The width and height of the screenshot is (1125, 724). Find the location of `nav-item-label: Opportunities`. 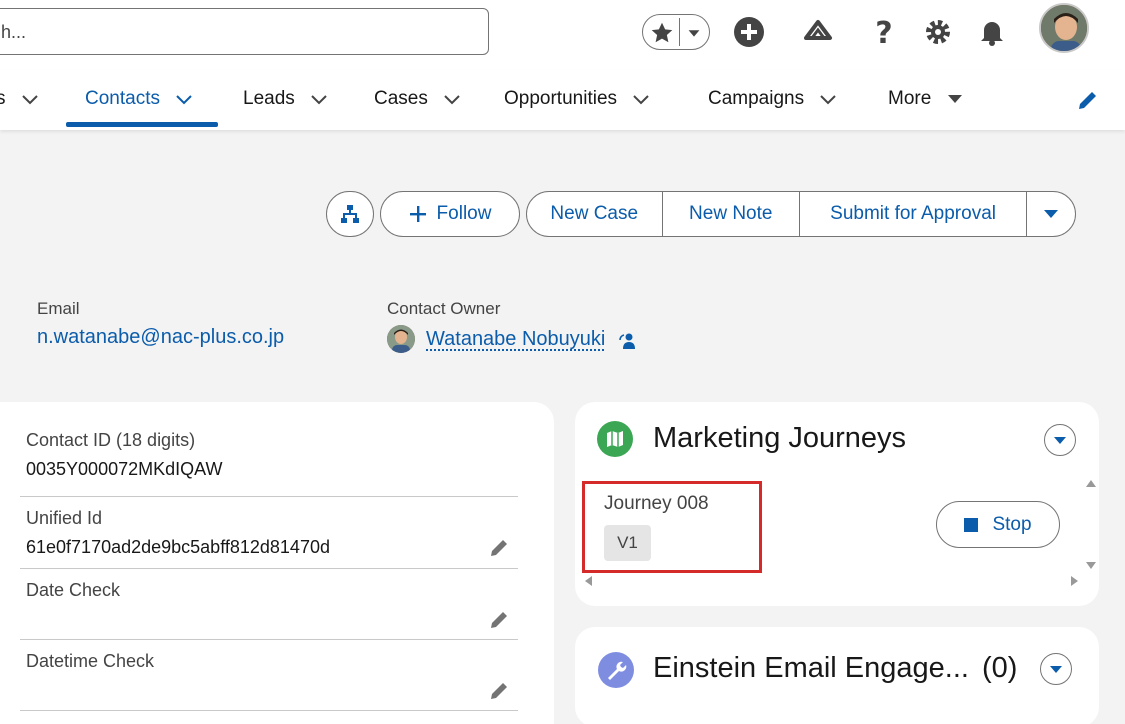

nav-item-label: Opportunities is located at coordinates (561, 98).